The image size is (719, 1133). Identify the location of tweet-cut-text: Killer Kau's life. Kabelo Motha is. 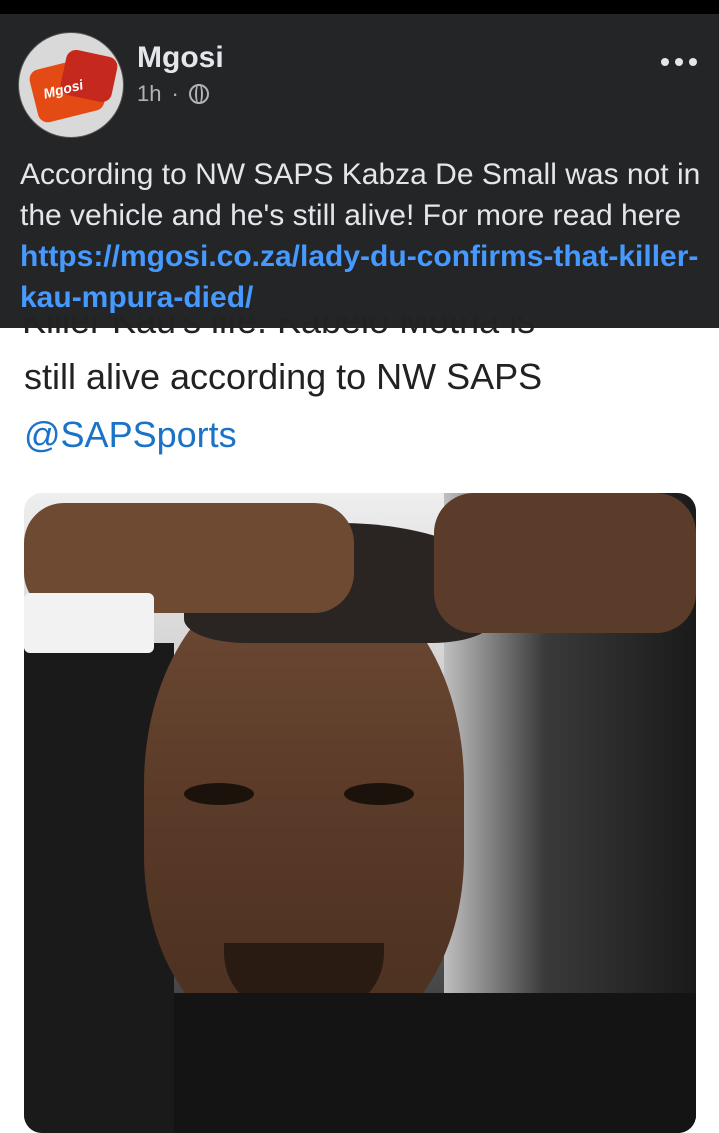
(279, 328).